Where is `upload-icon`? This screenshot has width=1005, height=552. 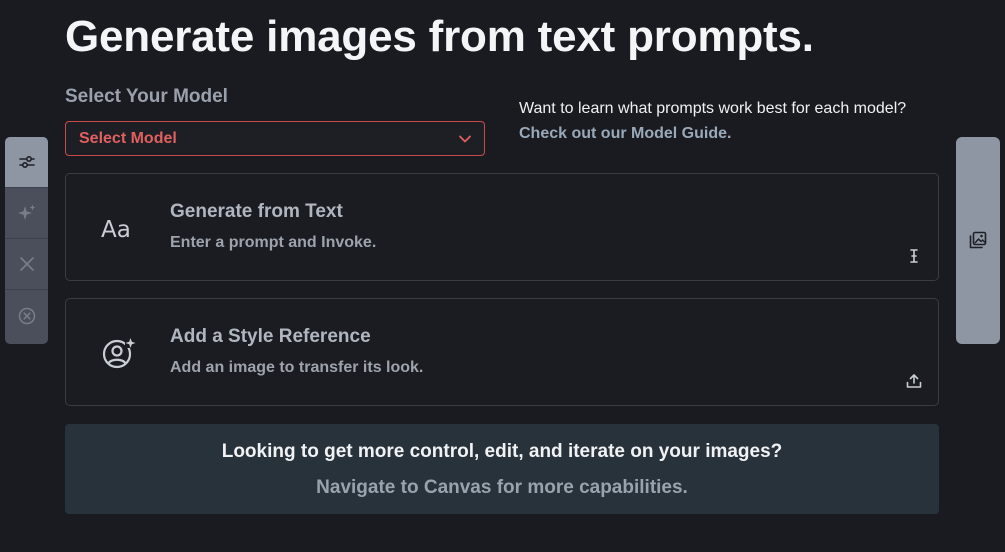 upload-icon is located at coordinates (914, 381).